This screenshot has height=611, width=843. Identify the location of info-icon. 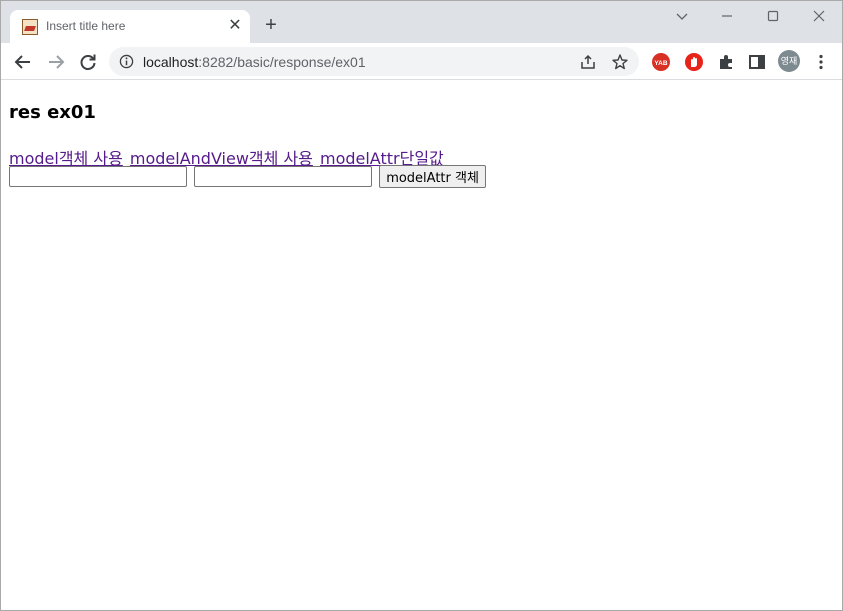
(126, 61).